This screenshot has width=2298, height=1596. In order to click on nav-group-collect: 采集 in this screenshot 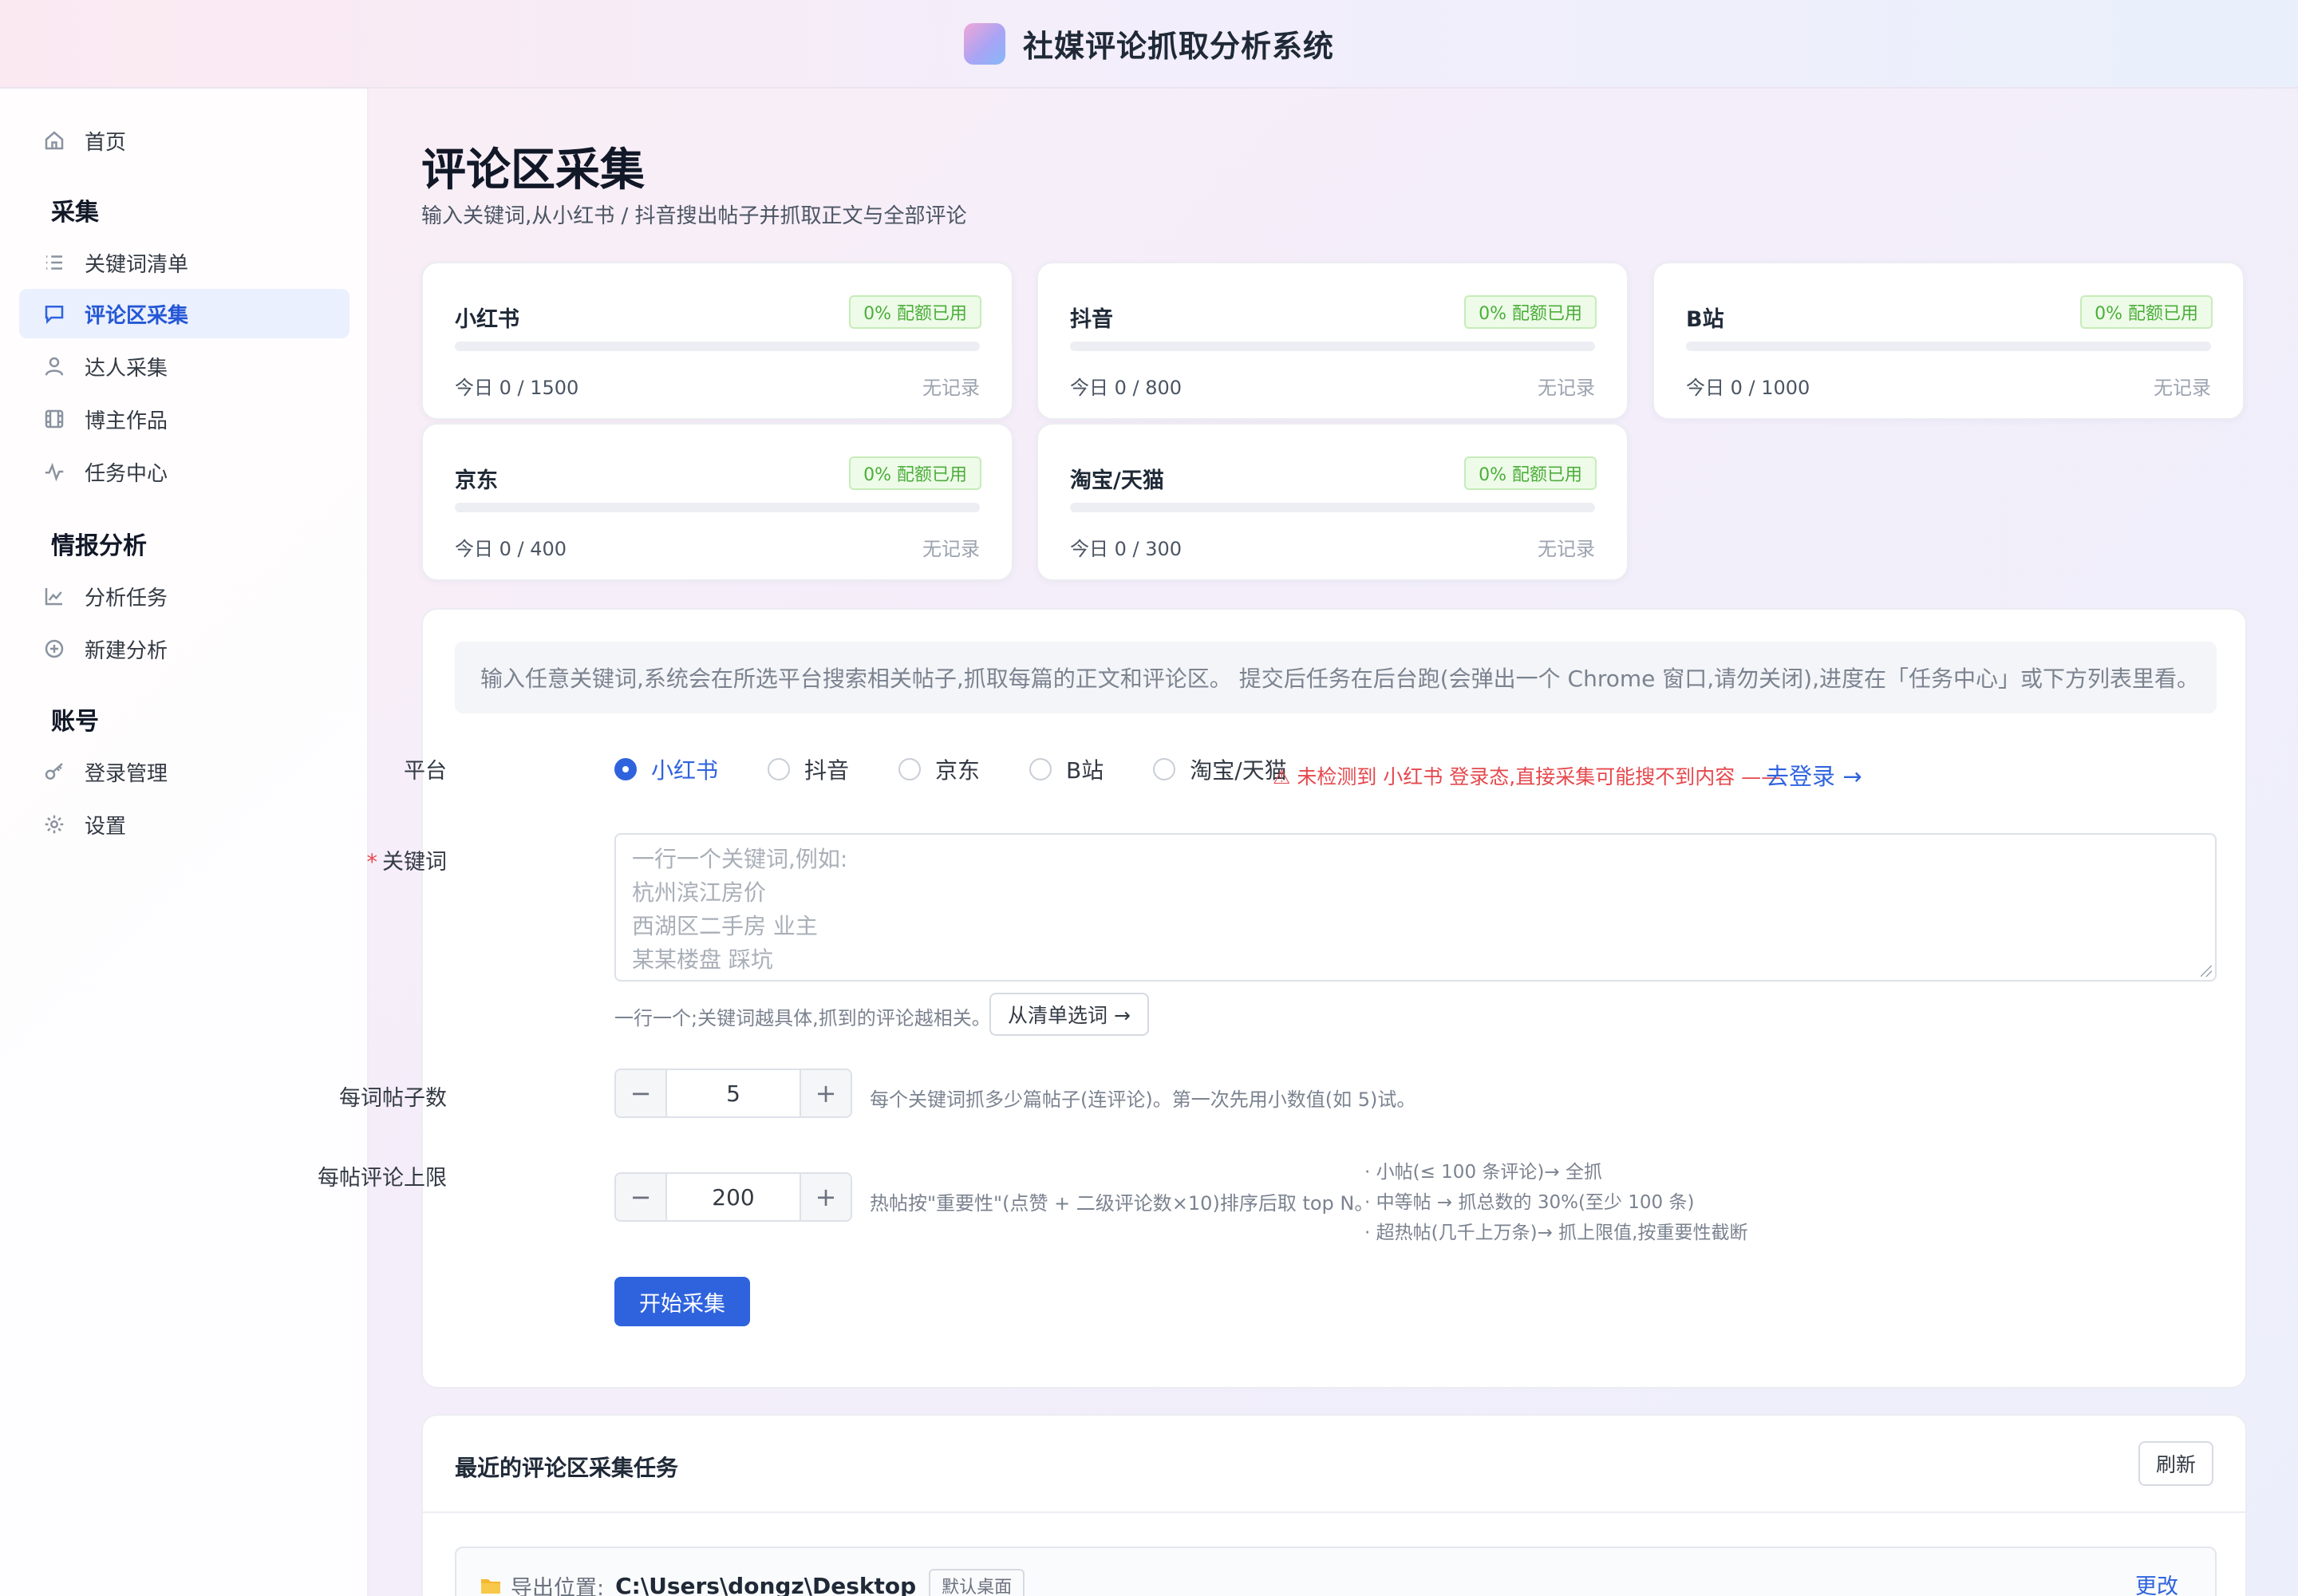, I will do `click(75, 213)`.